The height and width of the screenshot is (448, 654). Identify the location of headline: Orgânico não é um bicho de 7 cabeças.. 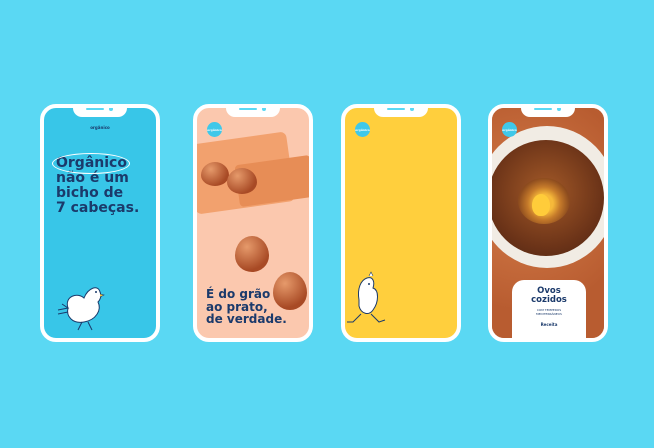
(104, 184).